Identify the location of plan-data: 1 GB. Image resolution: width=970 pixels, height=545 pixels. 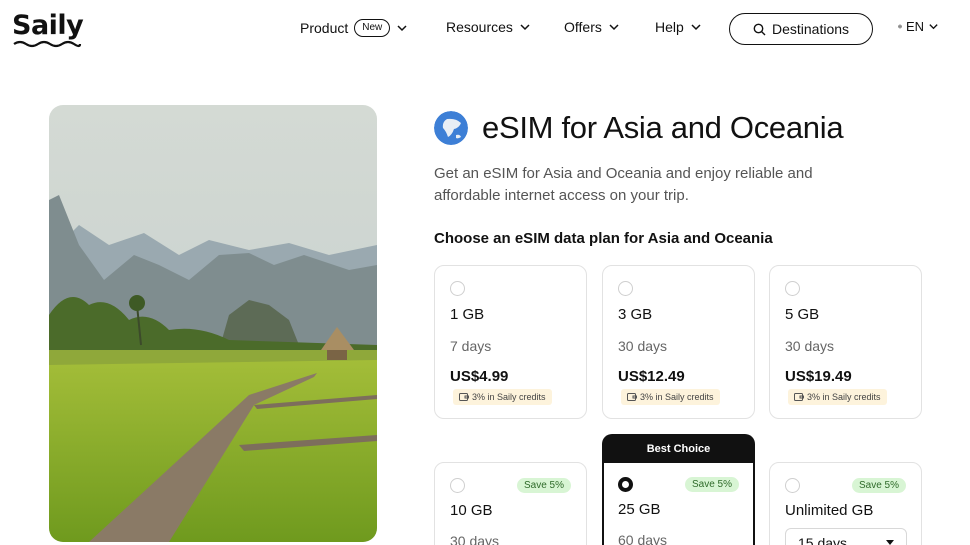
(467, 314).